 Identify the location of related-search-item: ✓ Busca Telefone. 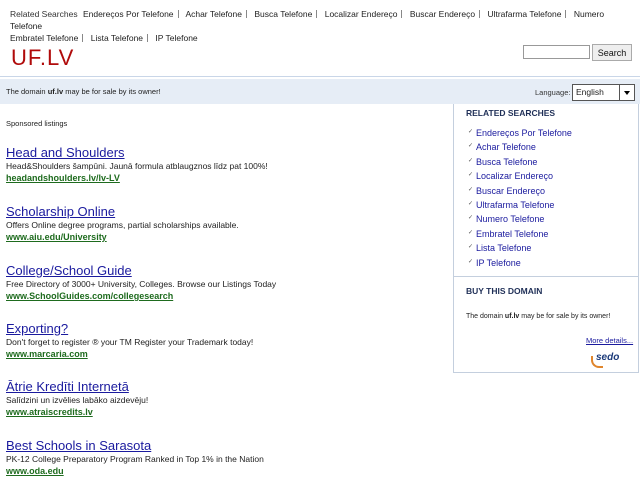
(519, 162).